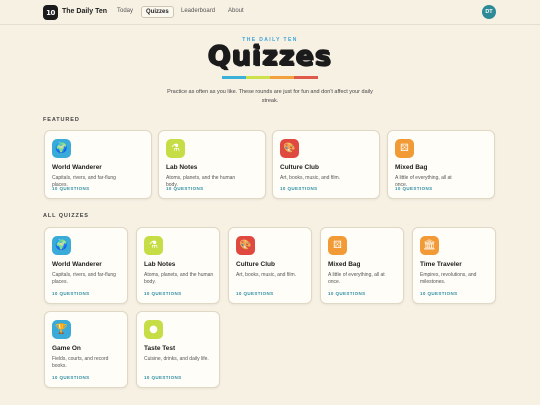  What do you see at coordinates (66, 348) in the screenshot?
I see `quiz-card-title: Game On` at bounding box center [66, 348].